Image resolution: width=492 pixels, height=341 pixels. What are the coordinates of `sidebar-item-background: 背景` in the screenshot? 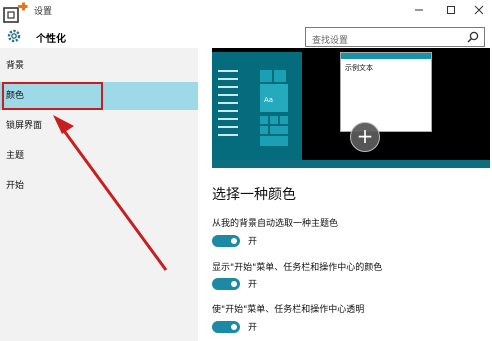 It's located at (99, 66).